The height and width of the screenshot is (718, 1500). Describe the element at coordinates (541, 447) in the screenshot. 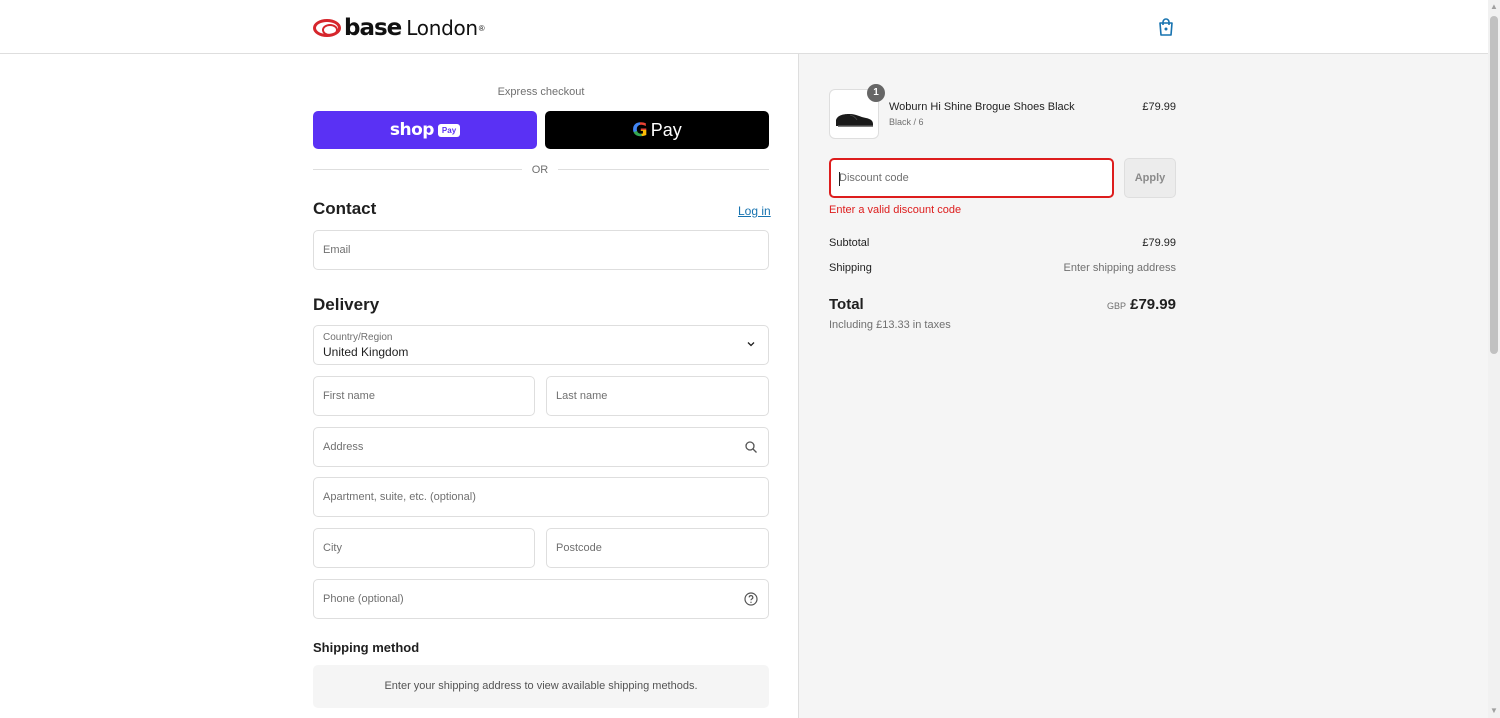

I see `address-field: Address` at that location.